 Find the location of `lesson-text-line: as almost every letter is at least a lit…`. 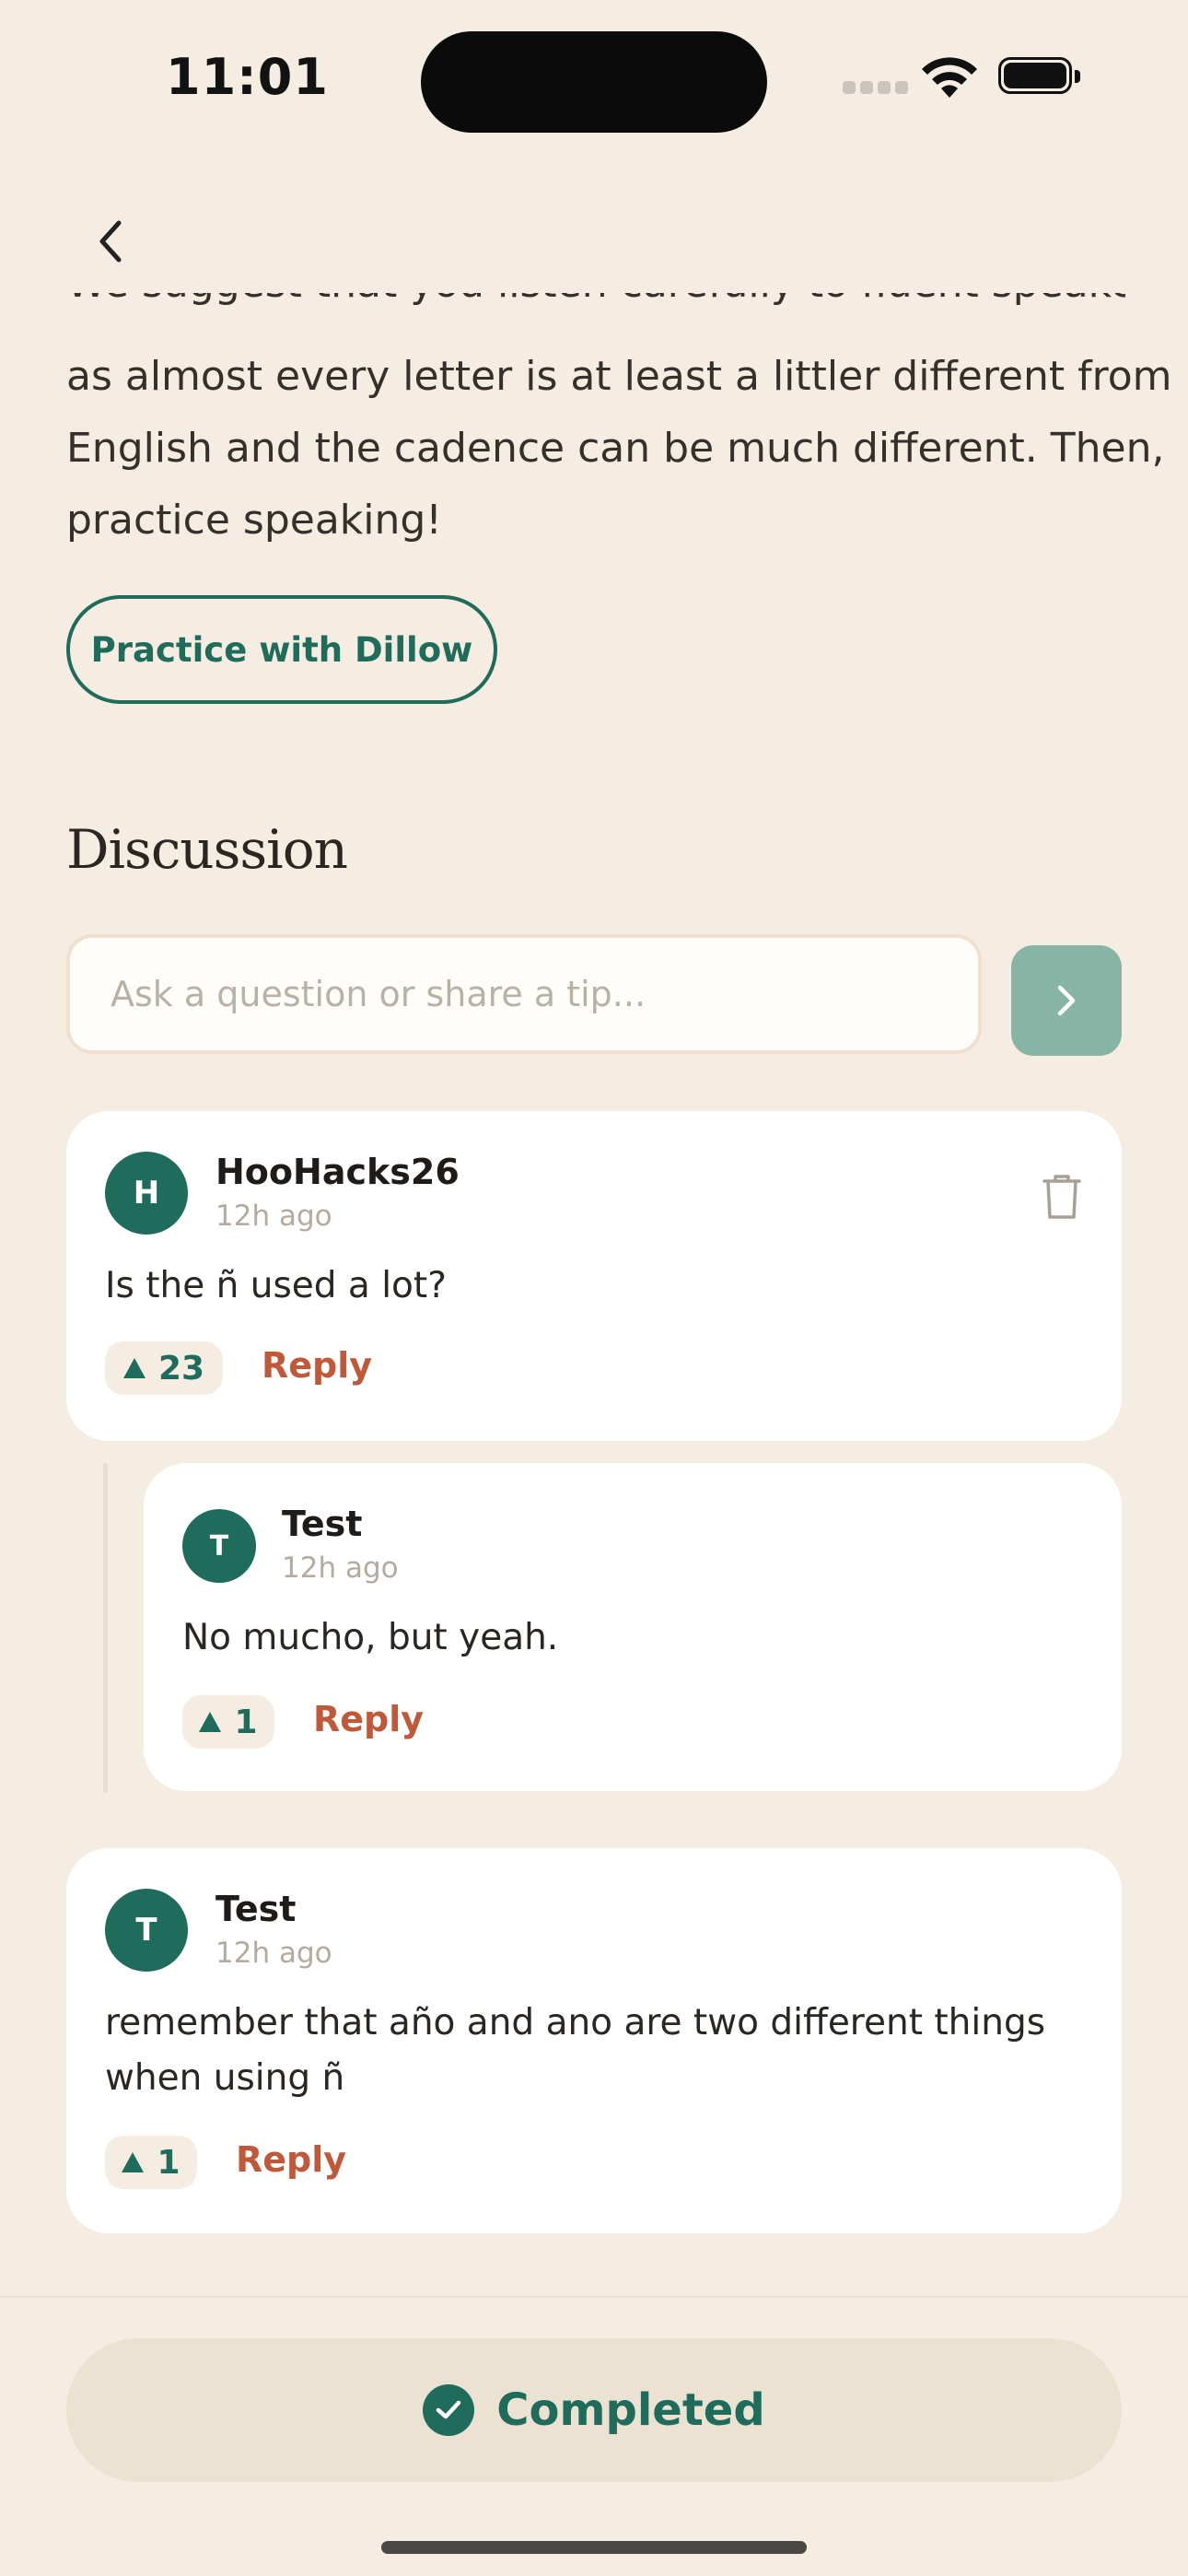

lesson-text-line: as almost every letter is at least a lit… is located at coordinates (619, 376).